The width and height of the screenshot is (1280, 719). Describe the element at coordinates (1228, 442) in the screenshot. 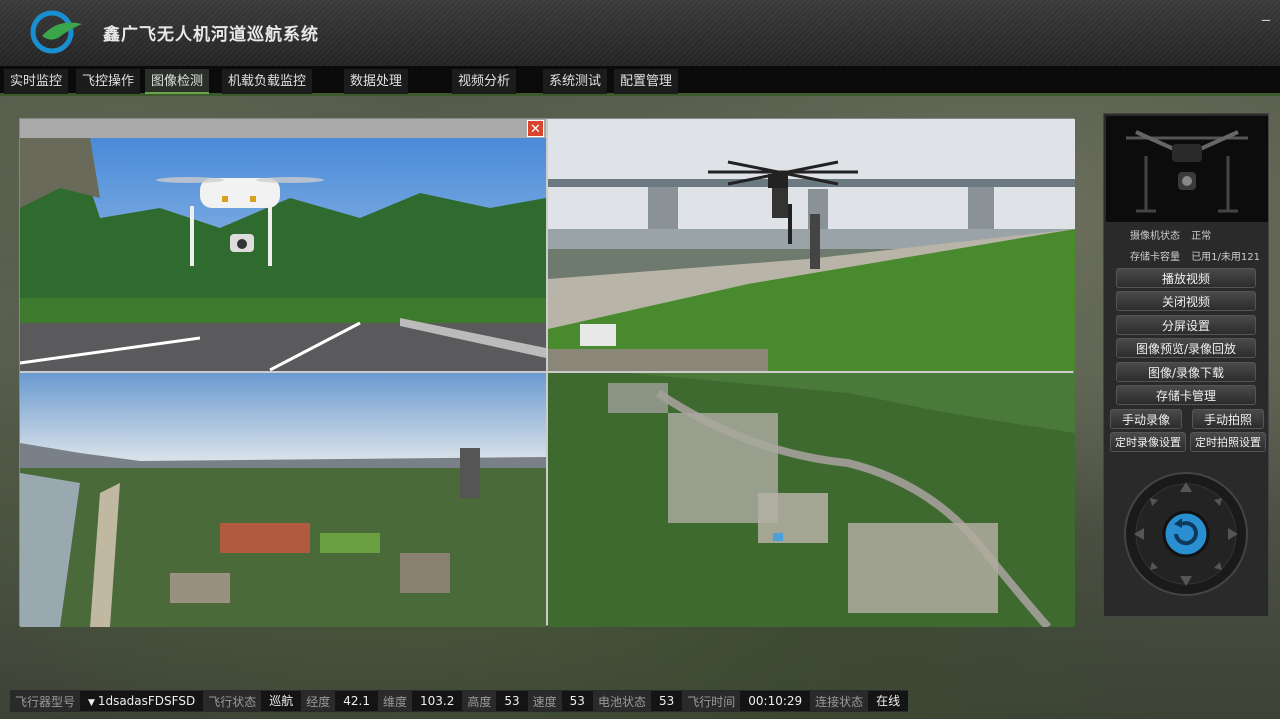

I see `timed-photo-button: 定时拍照设置` at that location.